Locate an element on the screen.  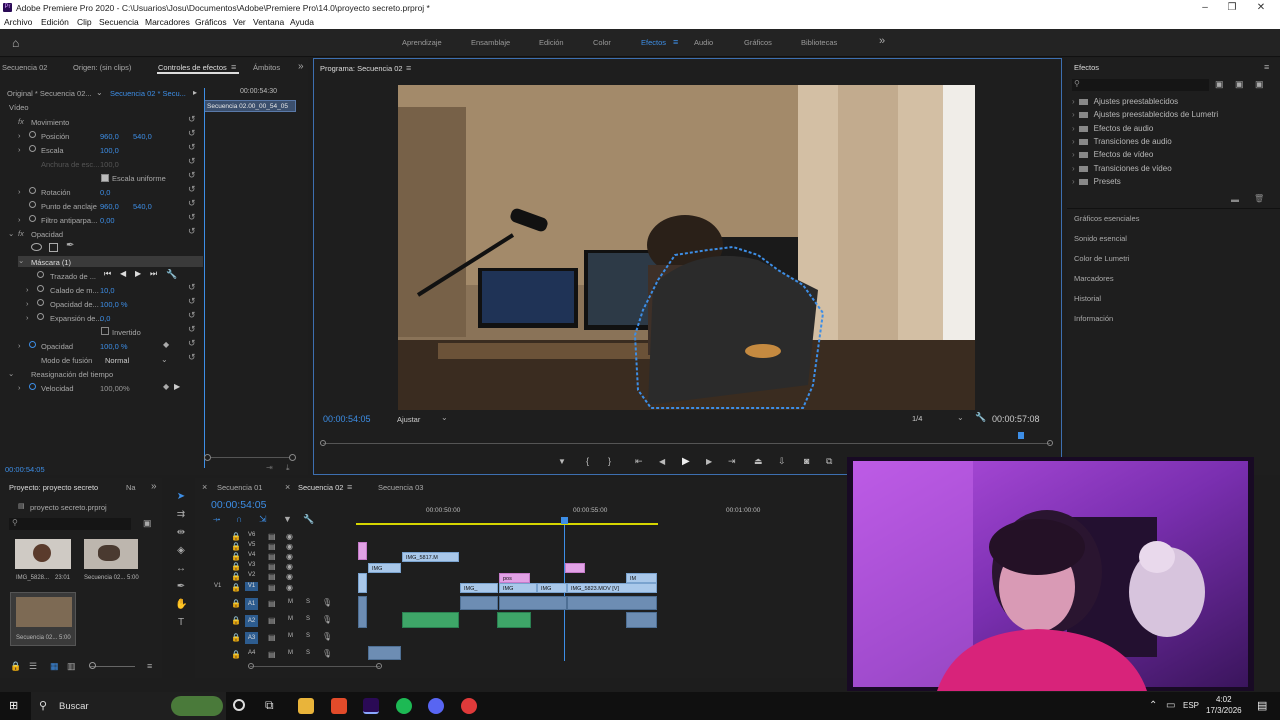
zoom-handle is located at coordinates (207, 457).